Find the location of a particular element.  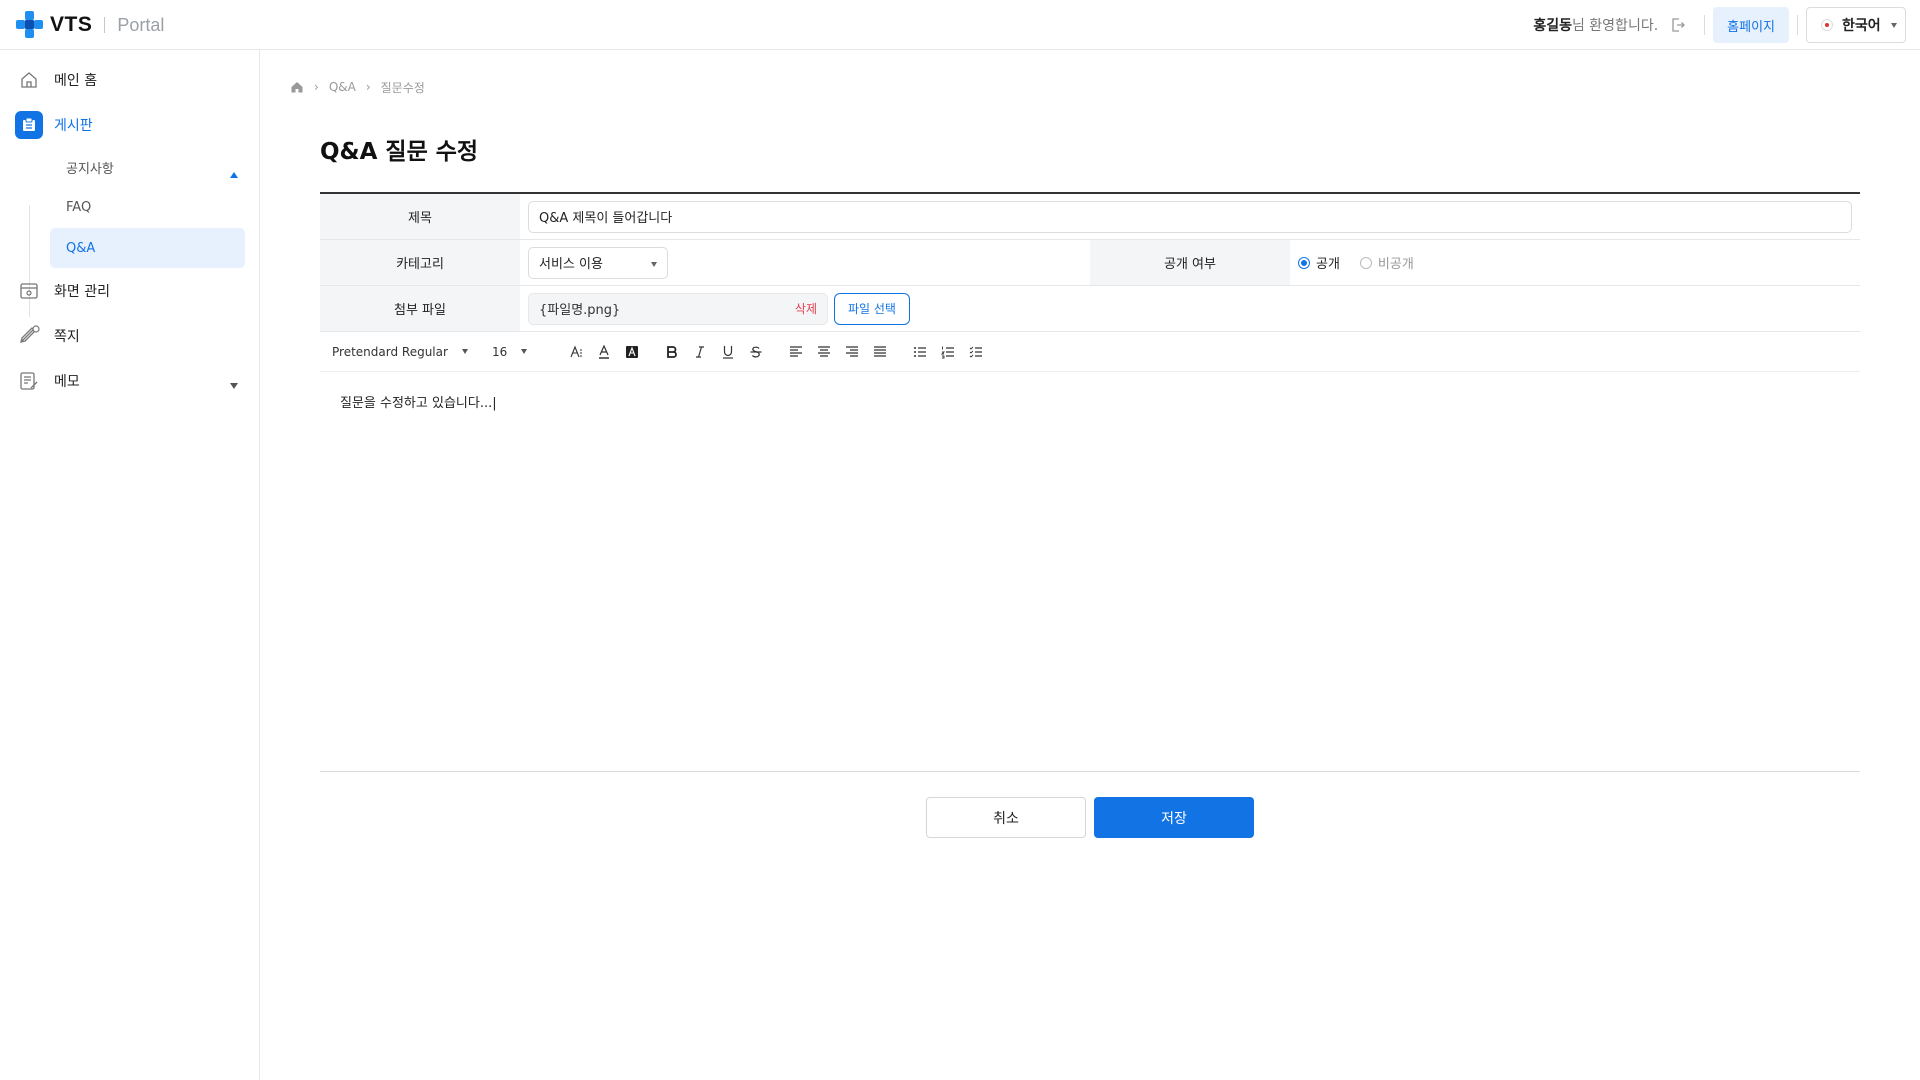

font-family-value: Pretendard Regular is located at coordinates (390, 351).